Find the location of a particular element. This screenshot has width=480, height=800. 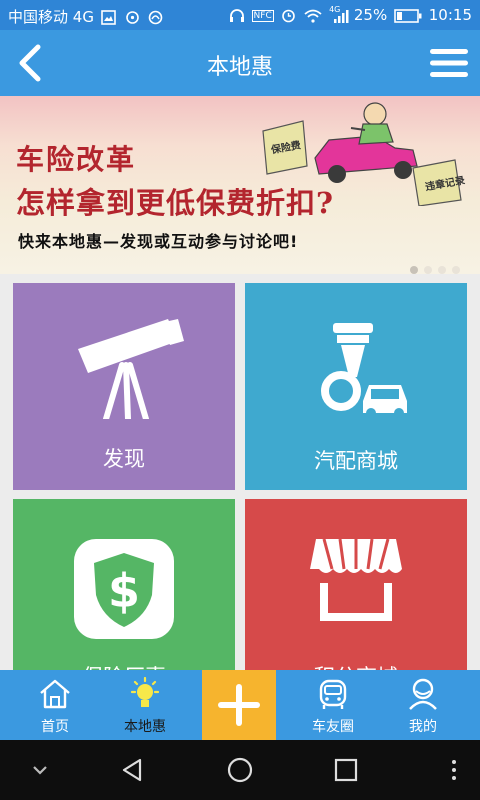

battery-percent: 25% is located at coordinates (370, 15).